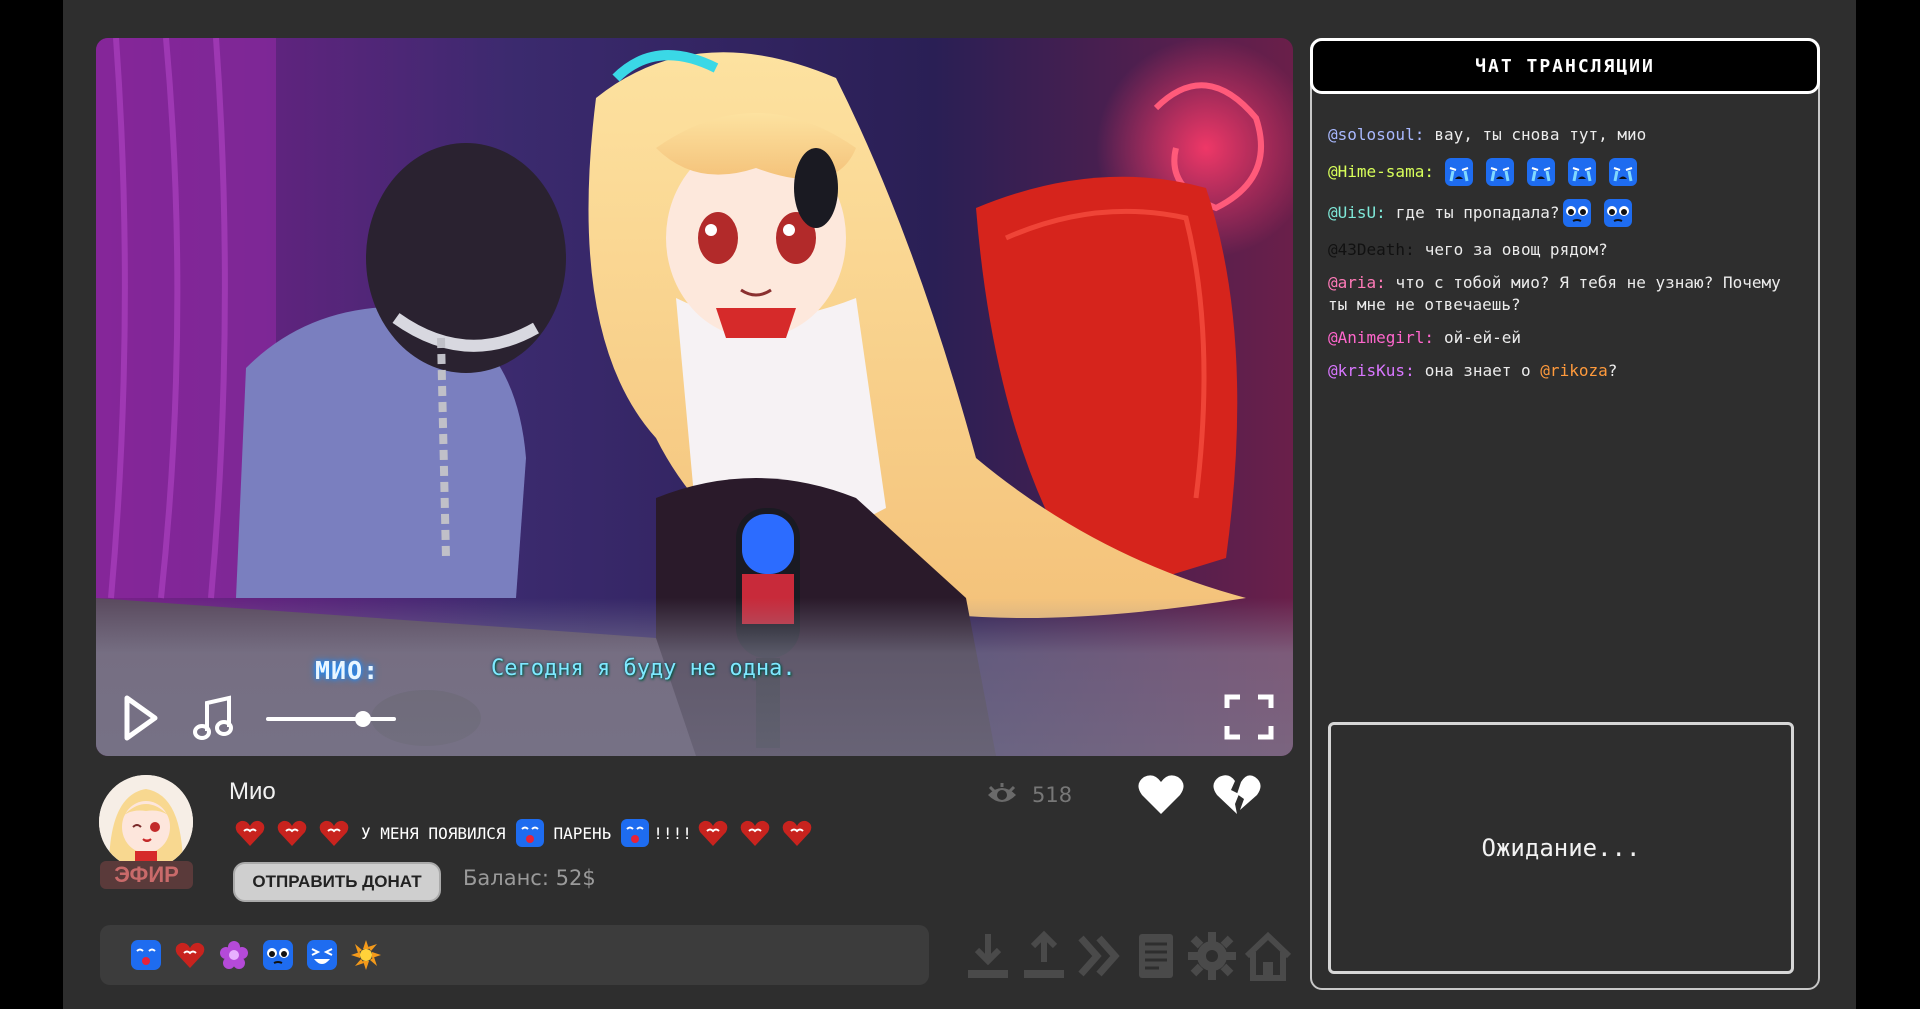 Image resolution: width=1920 pixels, height=1009 pixels. I want to click on chat-message: @krisKus: она знает о @rikoza?, so click(1568, 371).